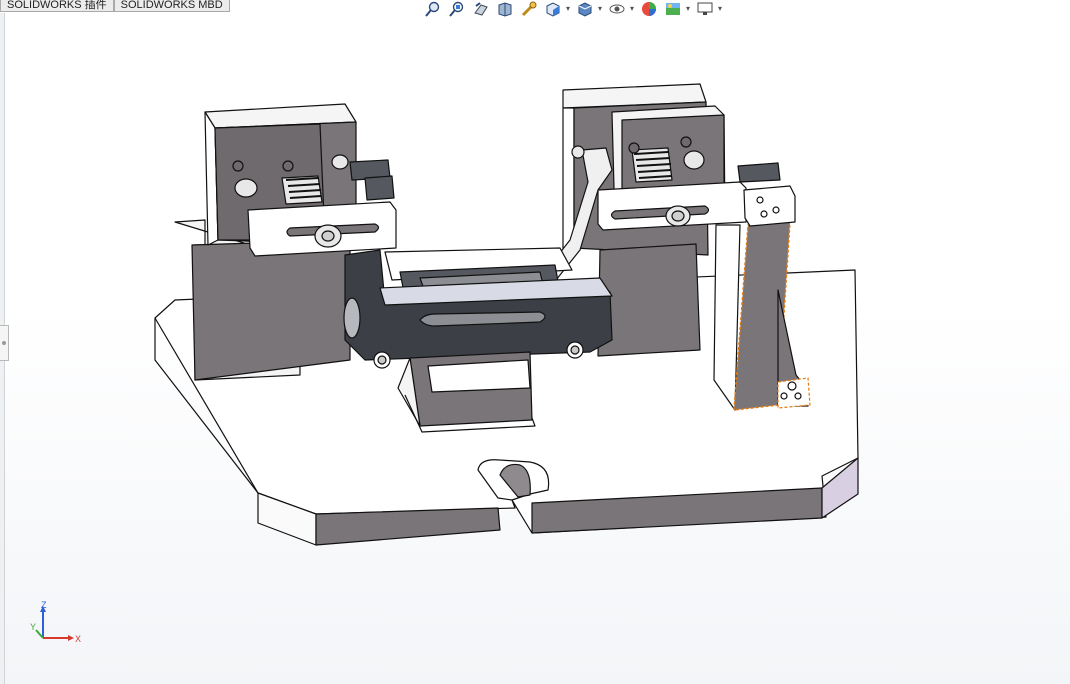  I want to click on right-post-cap, so click(769, 206).